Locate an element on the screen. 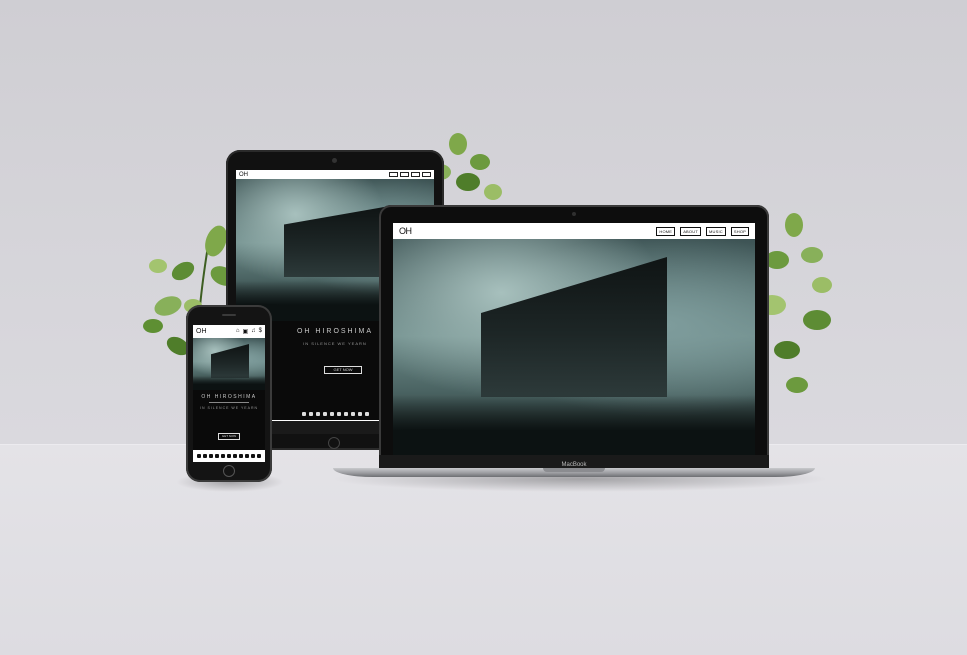 The width and height of the screenshot is (967, 655). phone-title-divider is located at coordinates (229, 402).